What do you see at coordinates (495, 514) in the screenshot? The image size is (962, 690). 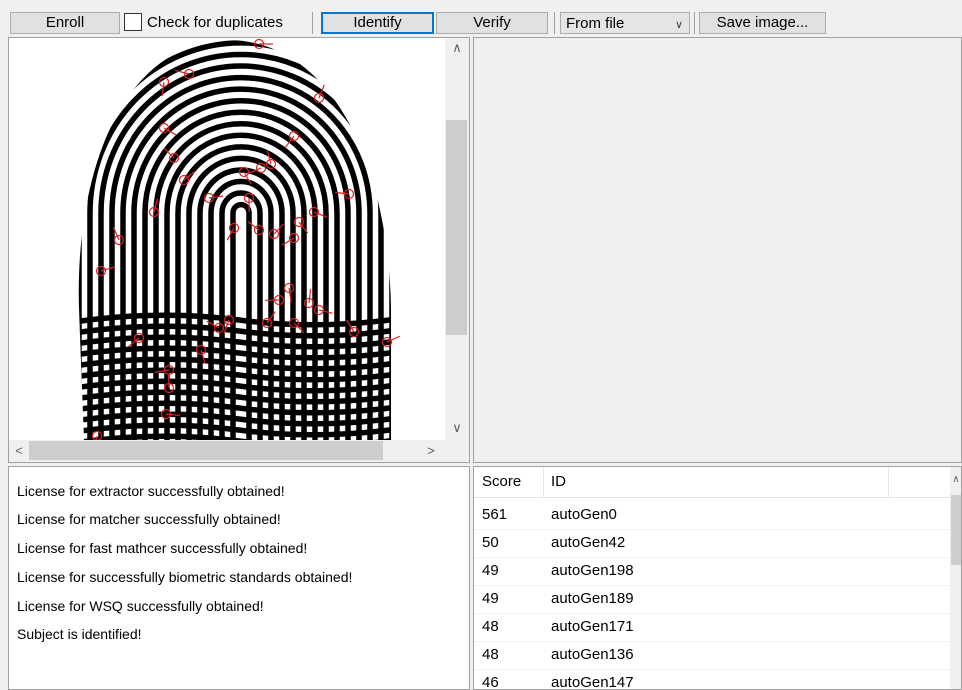 I see `score-cell: 561` at bounding box center [495, 514].